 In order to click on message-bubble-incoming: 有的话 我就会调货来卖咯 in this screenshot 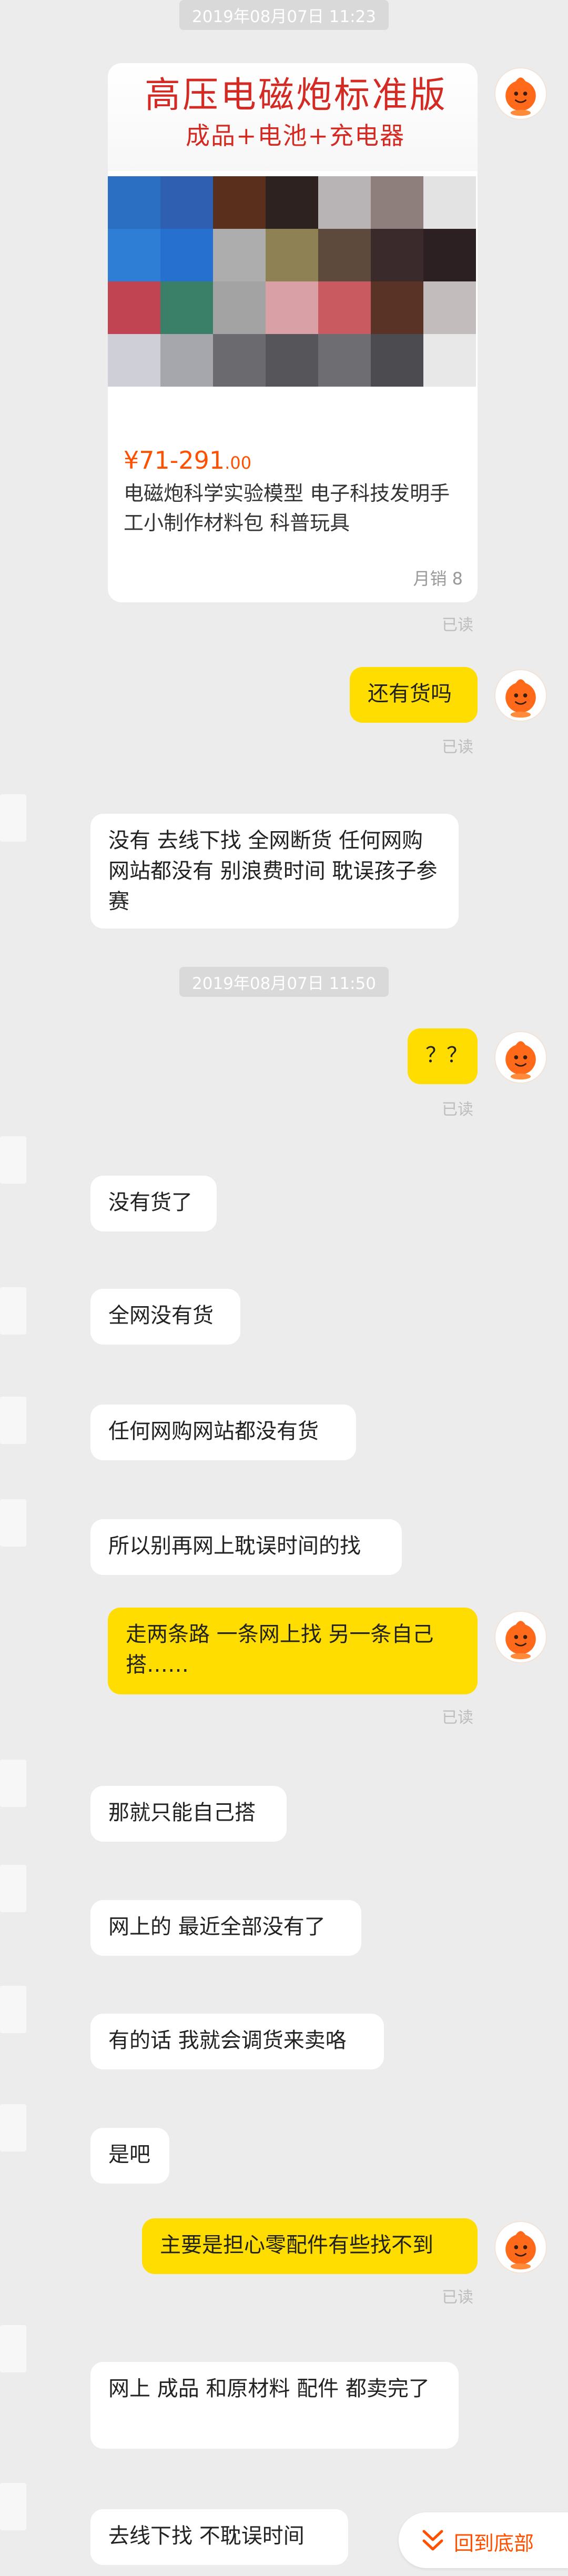, I will do `click(237, 2041)`.